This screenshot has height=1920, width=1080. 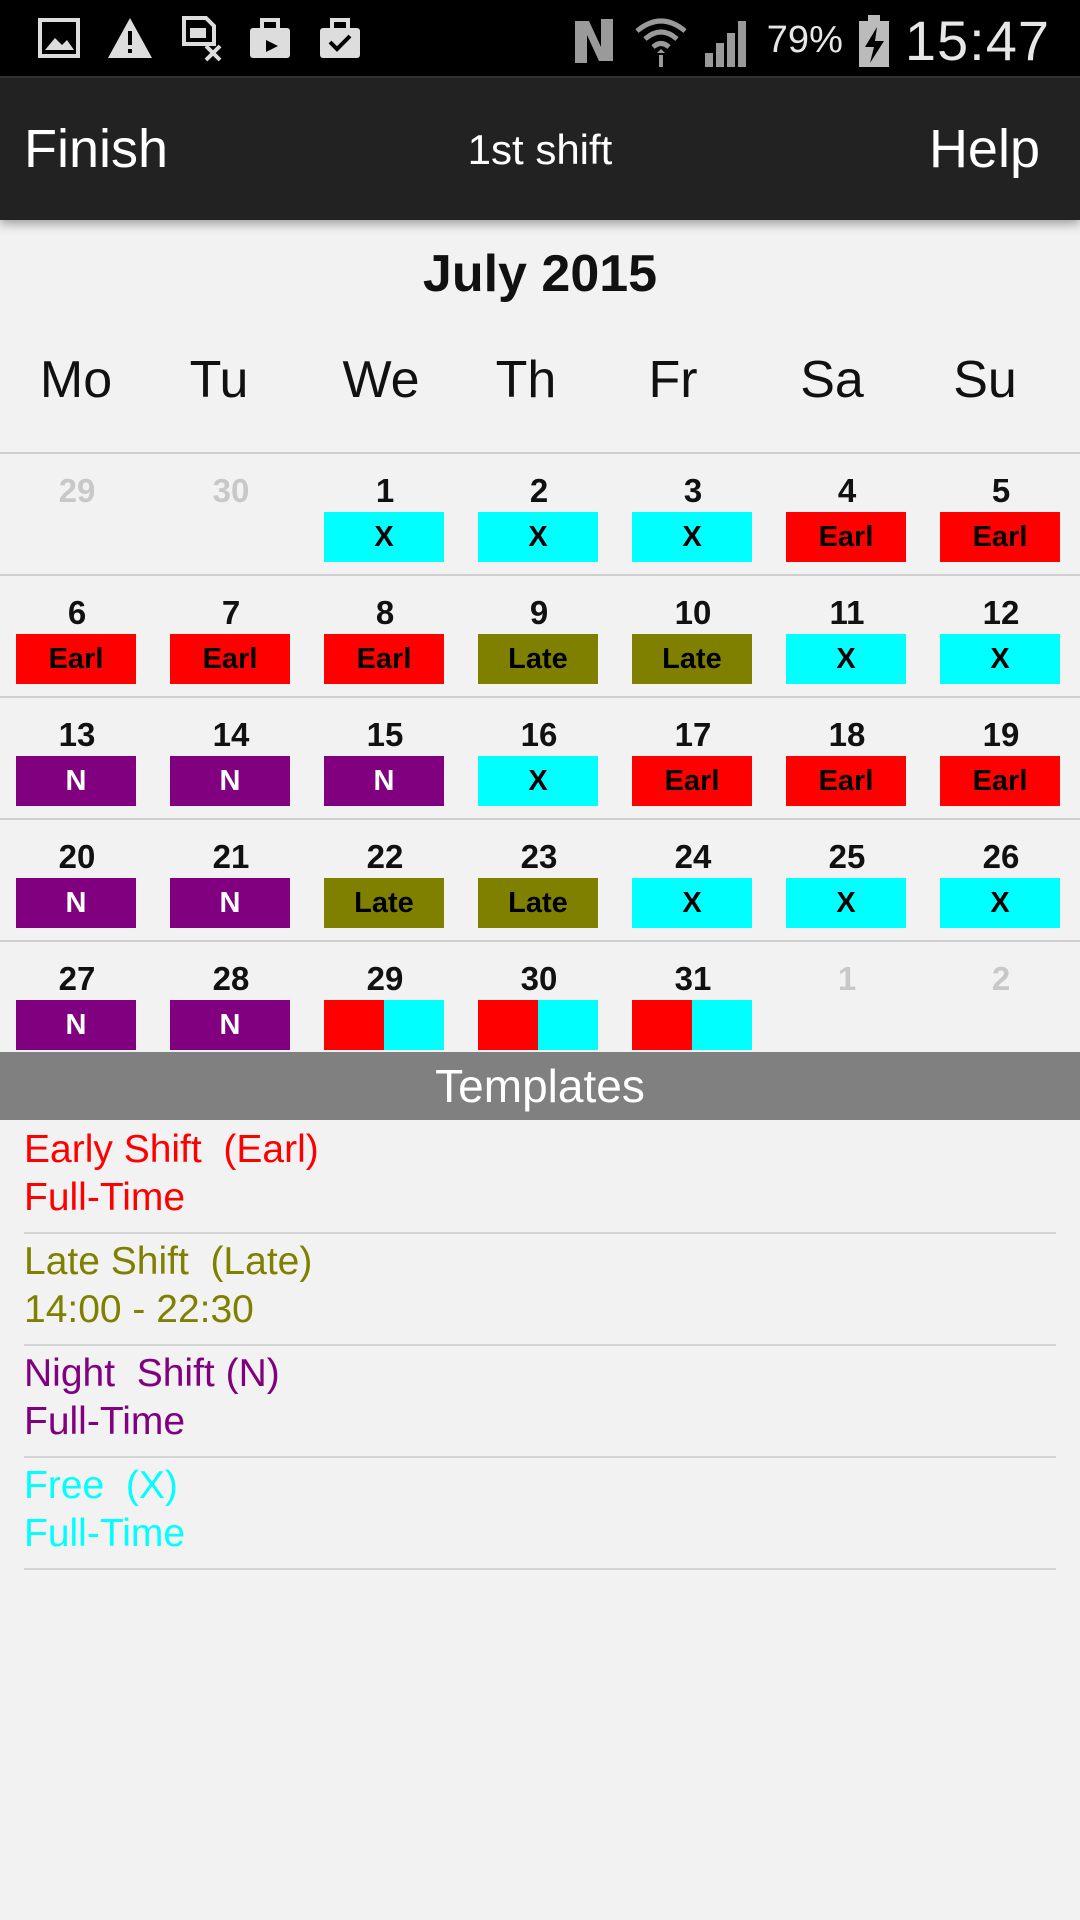 I want to click on template-name: Free (X), so click(x=101, y=1485).